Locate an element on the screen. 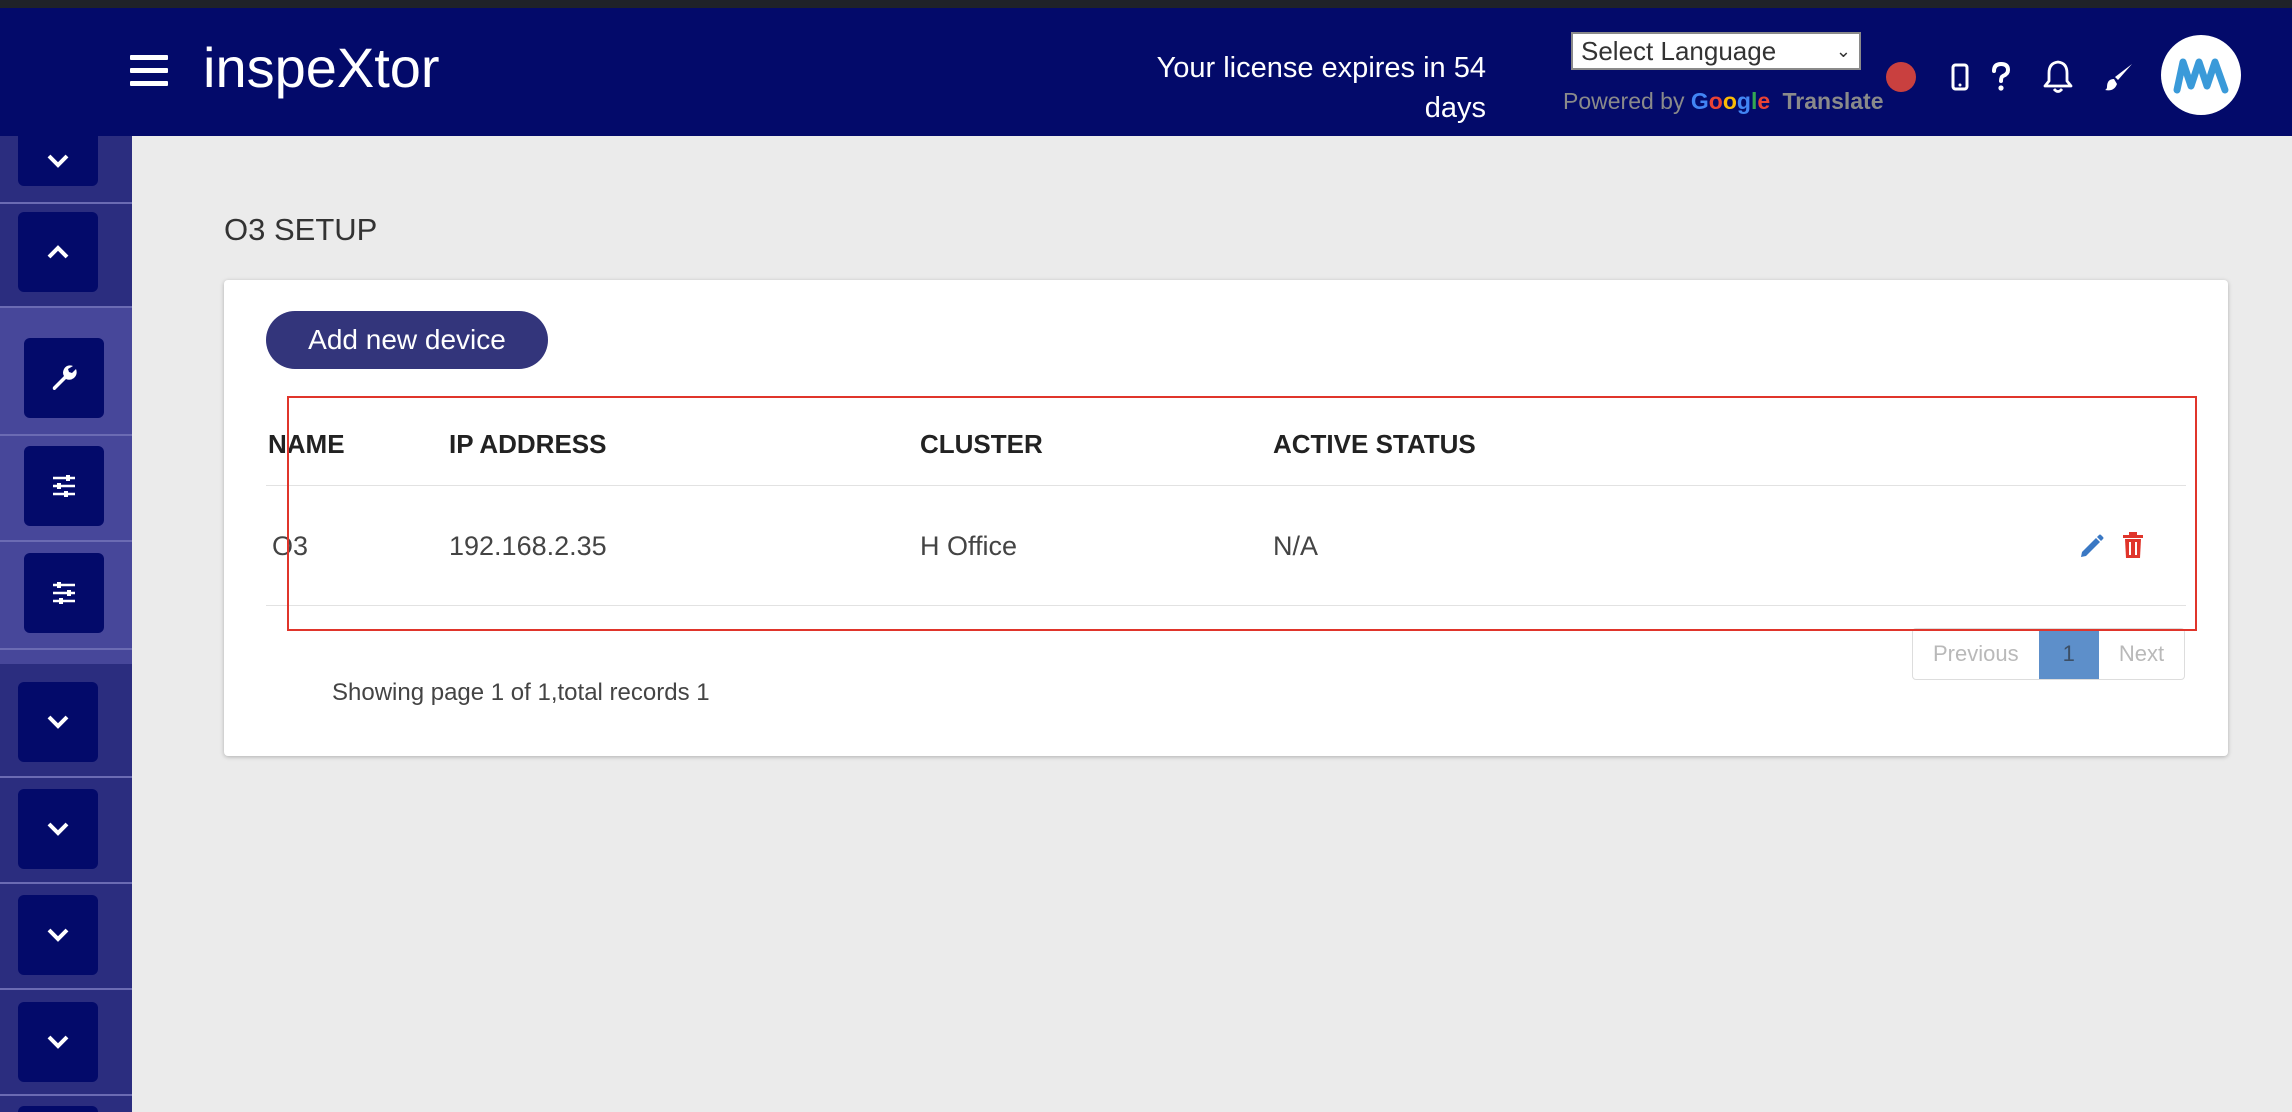 This screenshot has height=1112, width=2292. powered-by-google-translate: Powered by Google Translate is located at coordinates (1723, 101).